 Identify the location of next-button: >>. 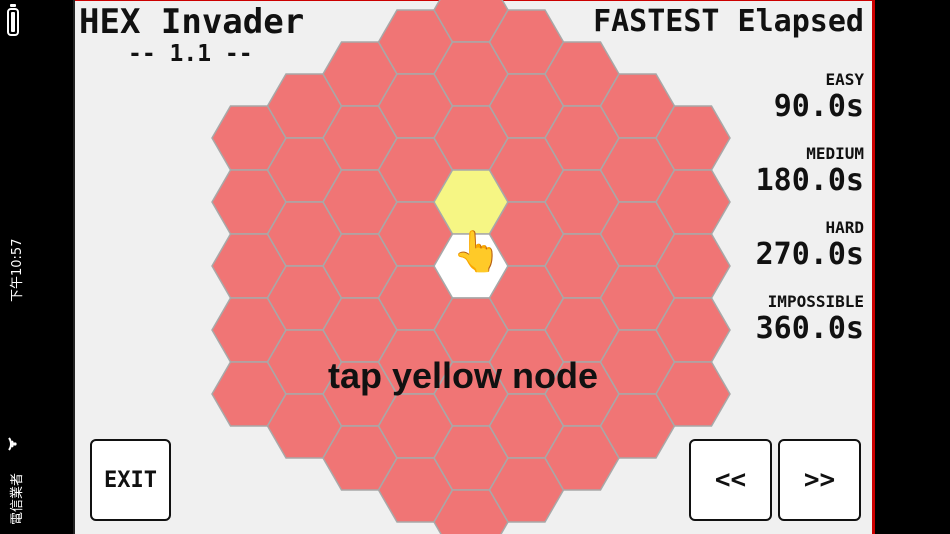
(819, 480).